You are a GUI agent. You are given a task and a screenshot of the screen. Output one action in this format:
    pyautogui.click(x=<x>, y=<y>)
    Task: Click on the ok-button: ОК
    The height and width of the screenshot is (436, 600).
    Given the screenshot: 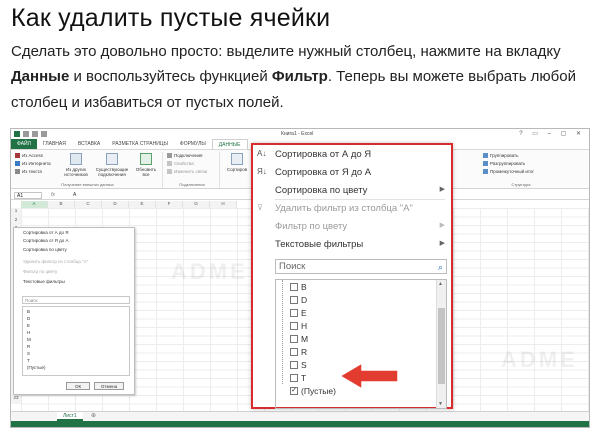 What is the action you would take?
    pyautogui.click(x=78, y=386)
    